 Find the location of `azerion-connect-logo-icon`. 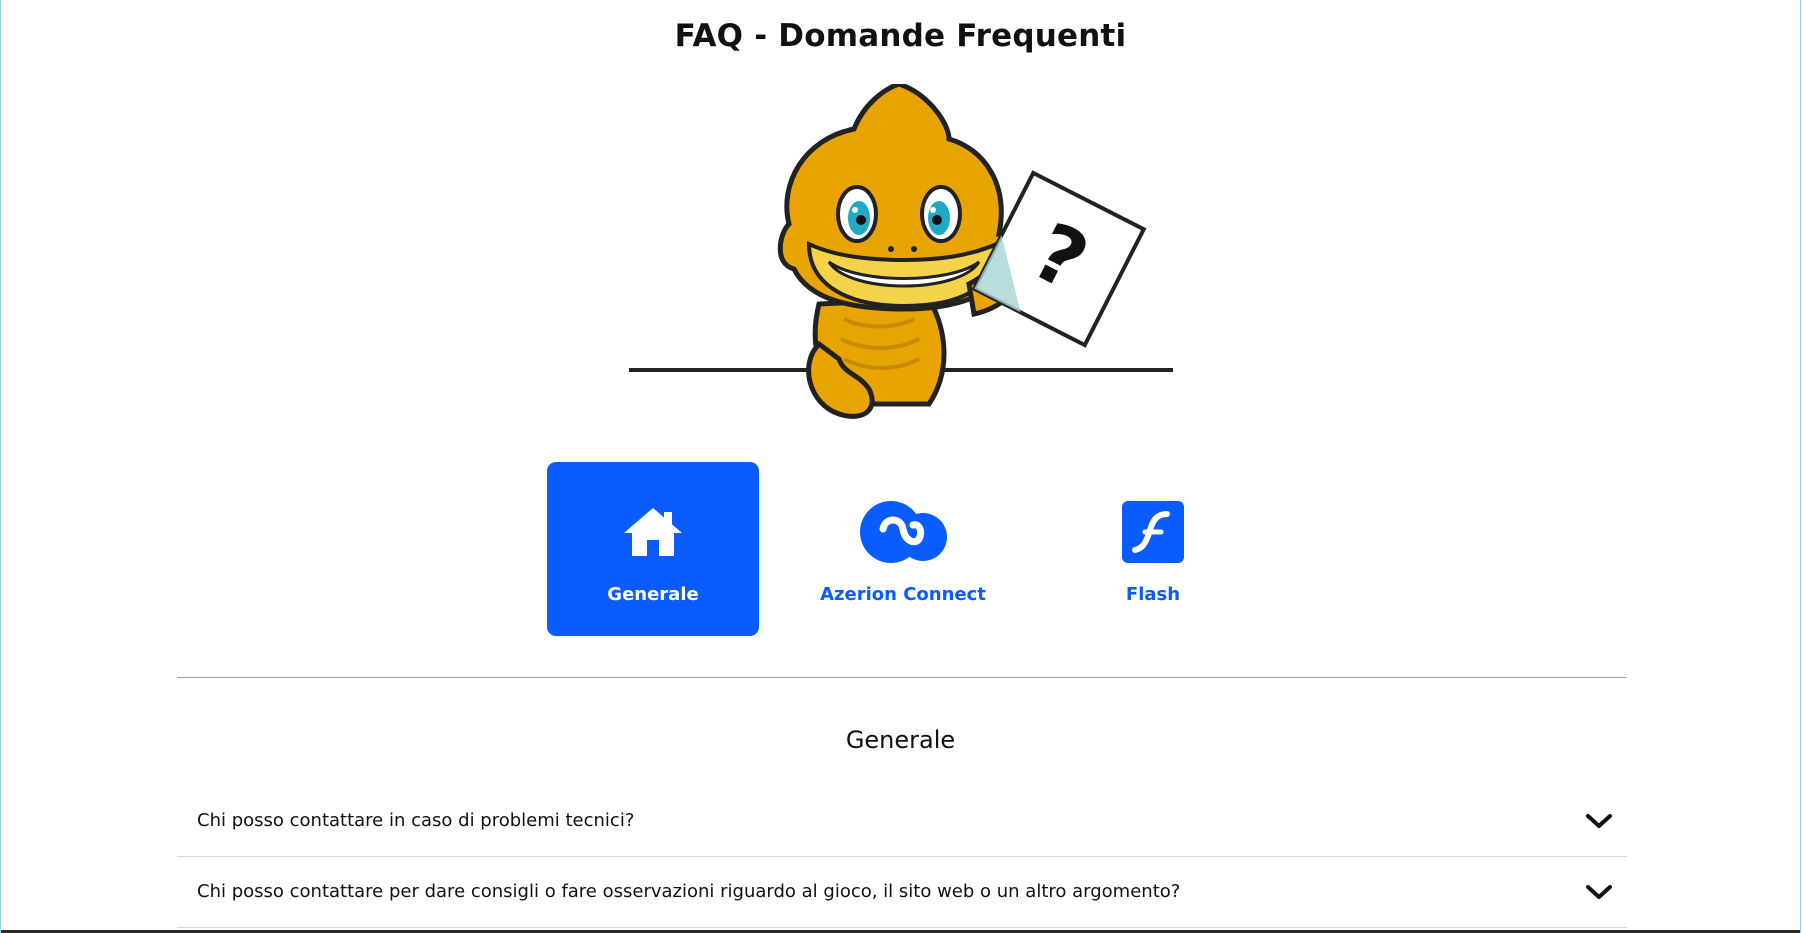

azerion-connect-logo-icon is located at coordinates (903, 532).